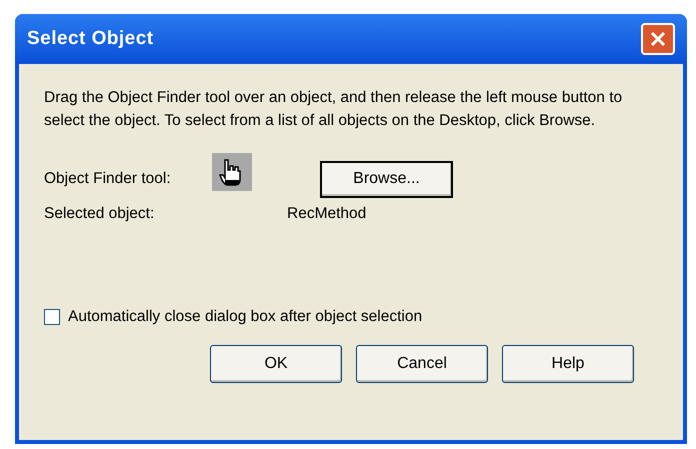 This screenshot has width=696, height=449. I want to click on checkbox, so click(52, 316).